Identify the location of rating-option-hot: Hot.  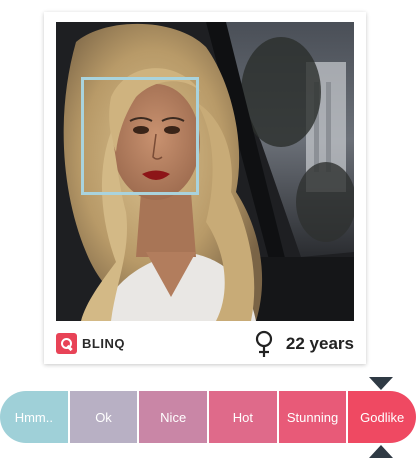
(244, 417).